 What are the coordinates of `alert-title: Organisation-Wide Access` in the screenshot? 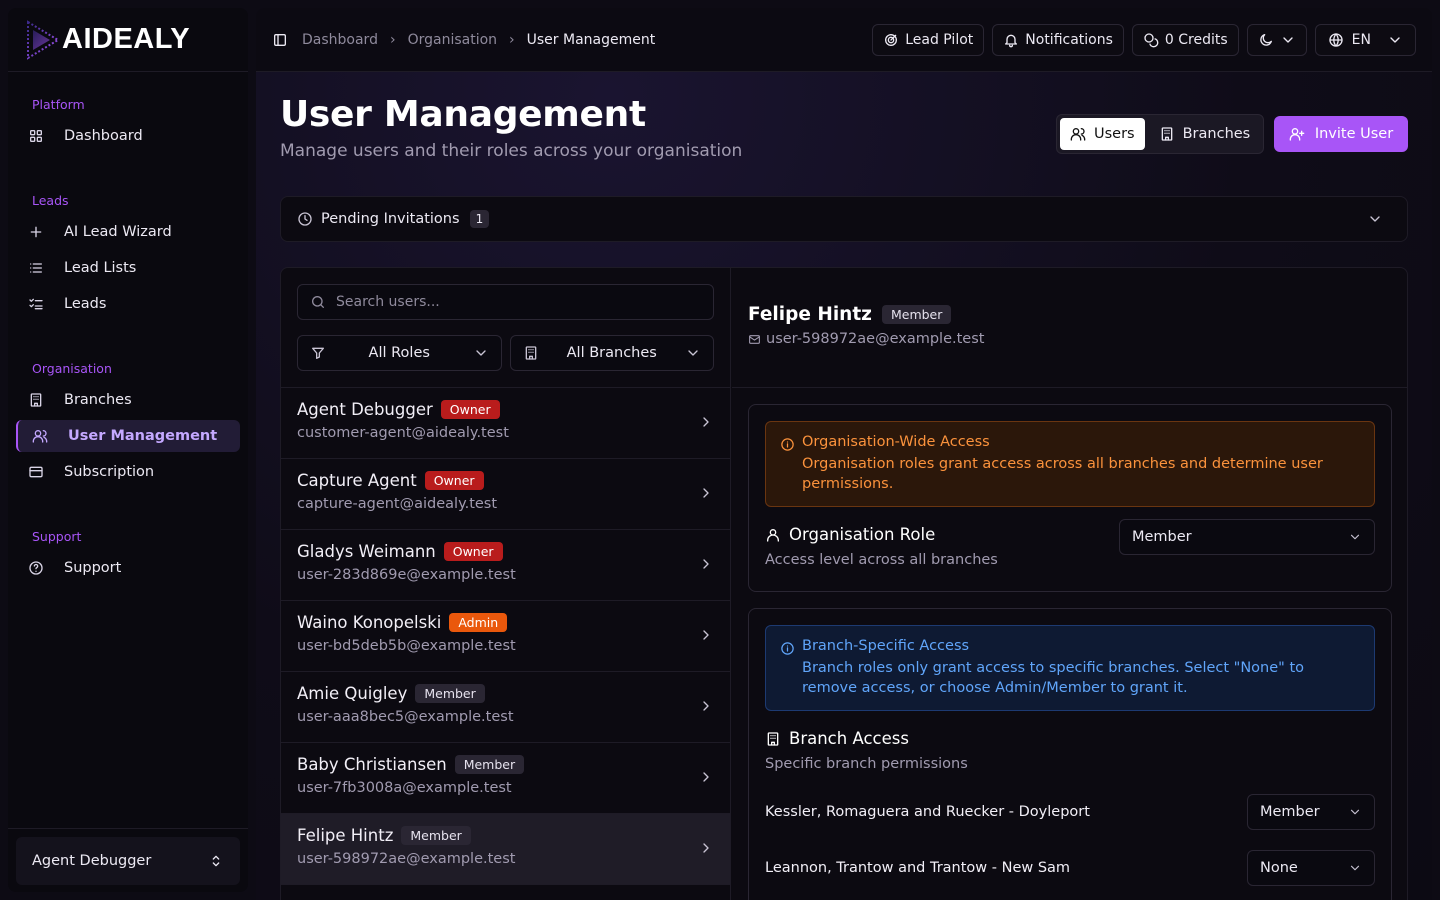 It's located at (896, 442).